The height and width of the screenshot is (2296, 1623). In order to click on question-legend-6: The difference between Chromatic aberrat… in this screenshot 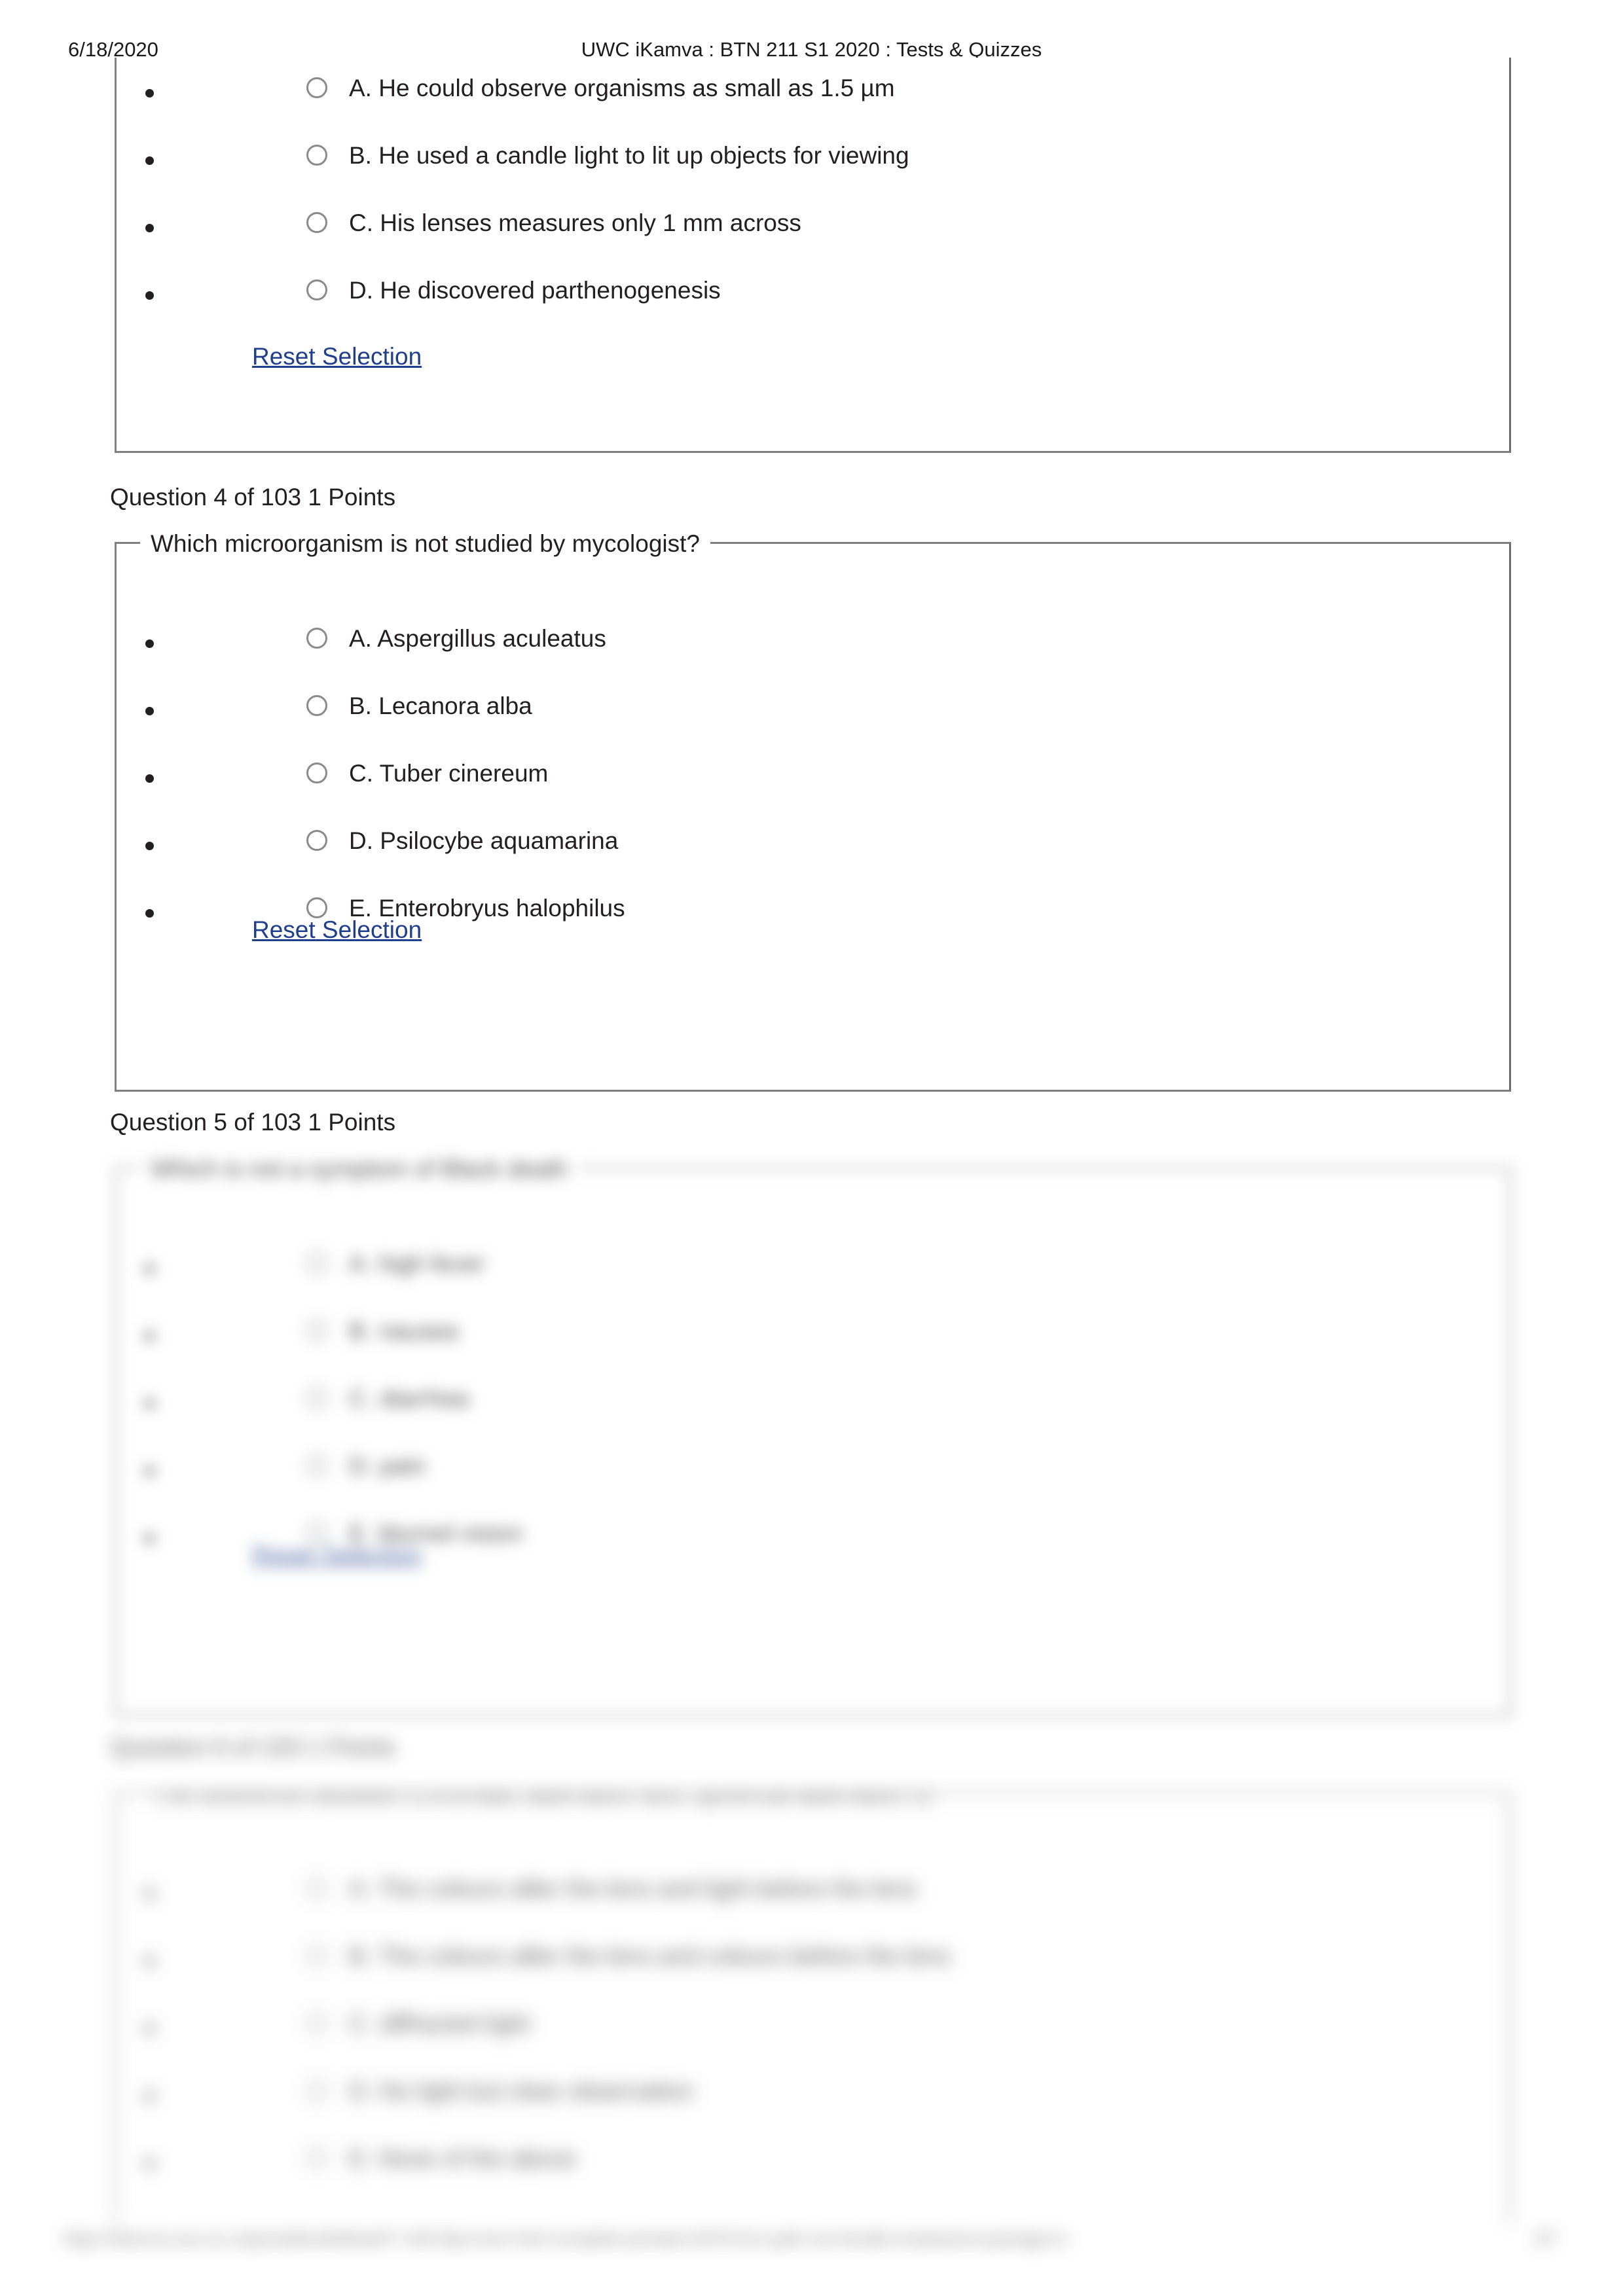, I will do `click(541, 1803)`.